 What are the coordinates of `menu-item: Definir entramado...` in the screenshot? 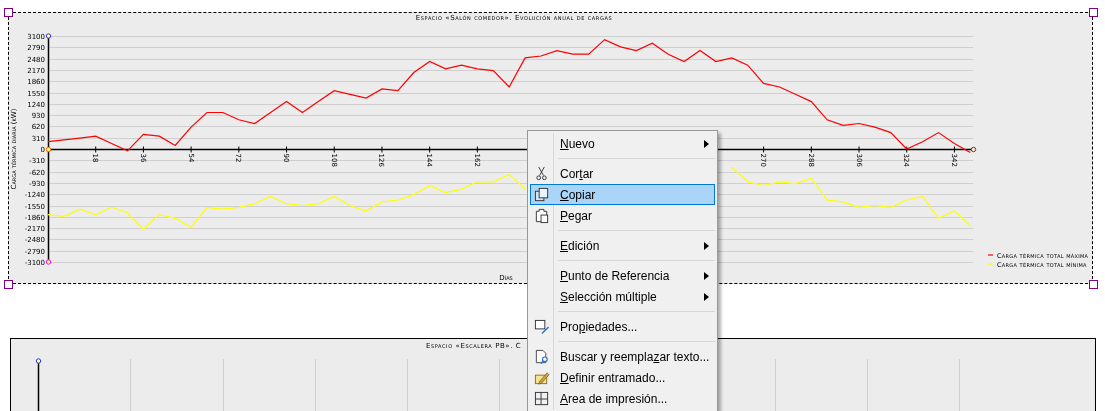 It's located at (622, 377).